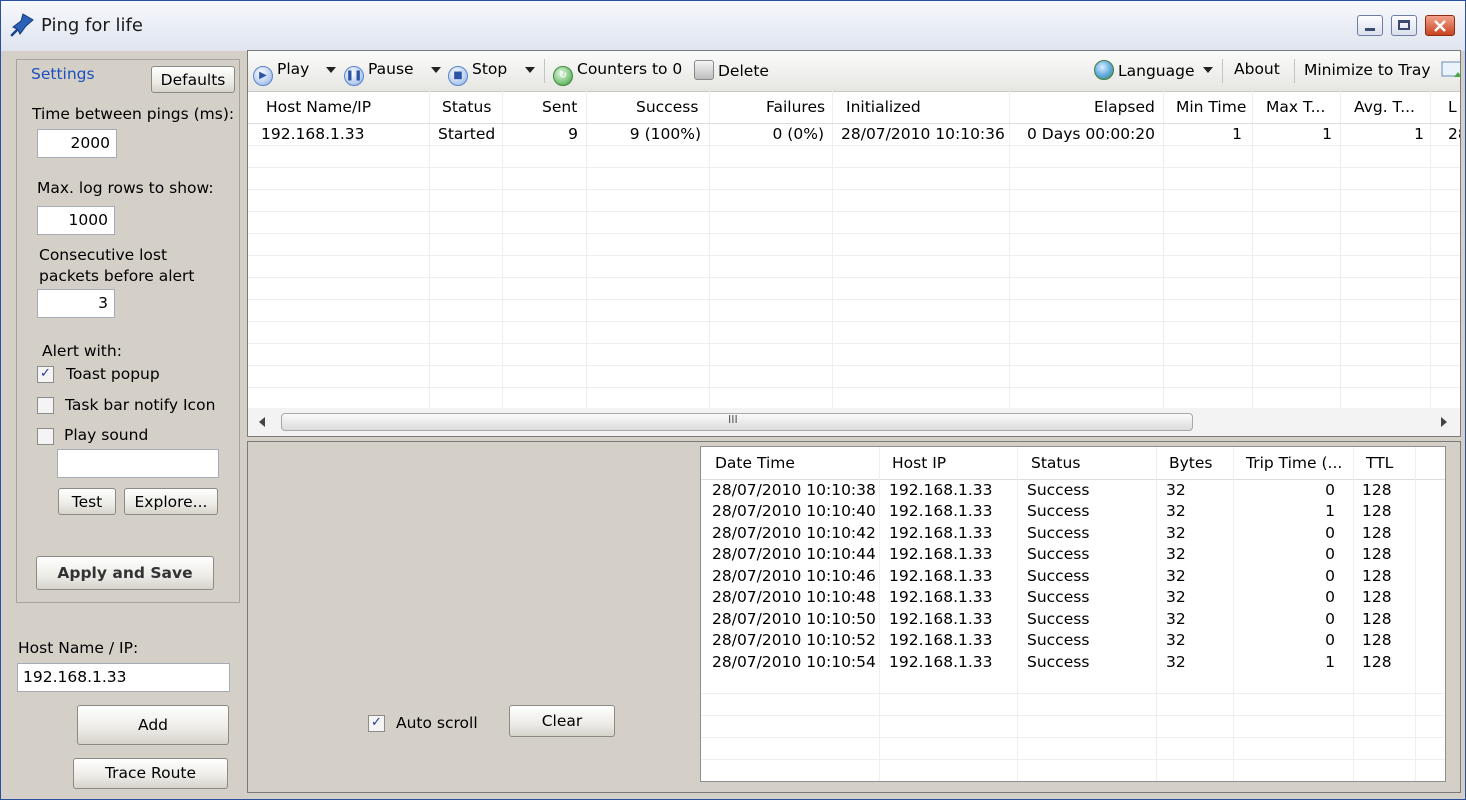 The height and width of the screenshot is (800, 1466). Describe the element at coordinates (22, 25) in the screenshot. I see `app-pin-icon` at that location.